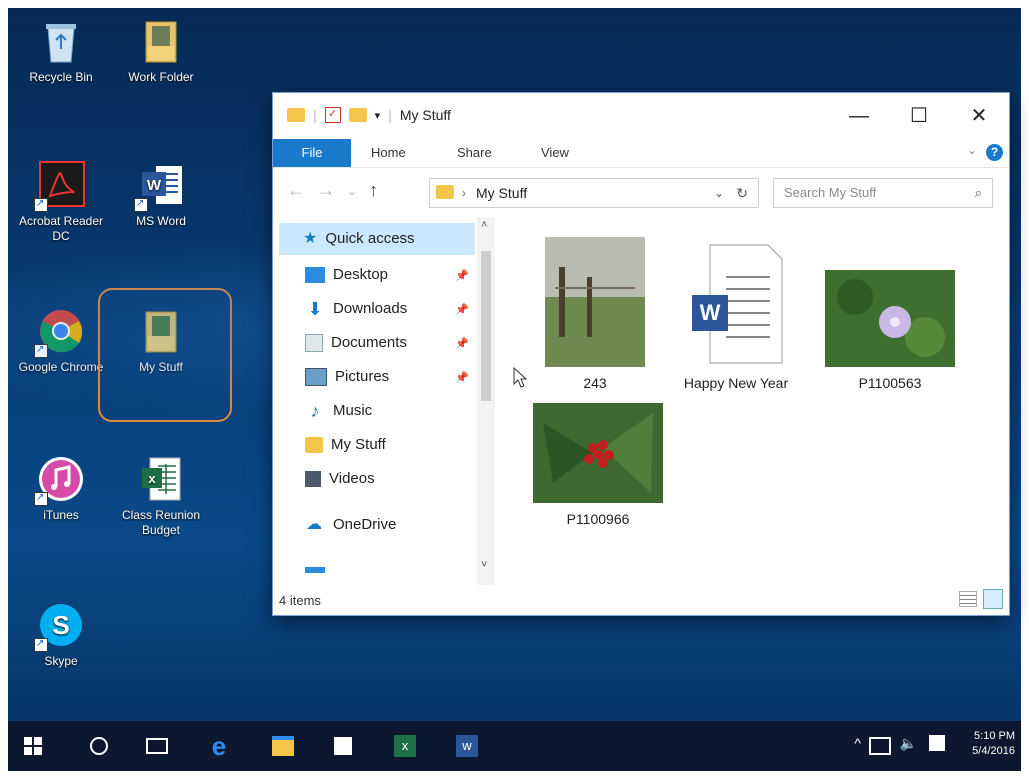  What do you see at coordinates (359, 239) in the screenshot?
I see `nav-item-quick-access: ★ Quick access` at bounding box center [359, 239].